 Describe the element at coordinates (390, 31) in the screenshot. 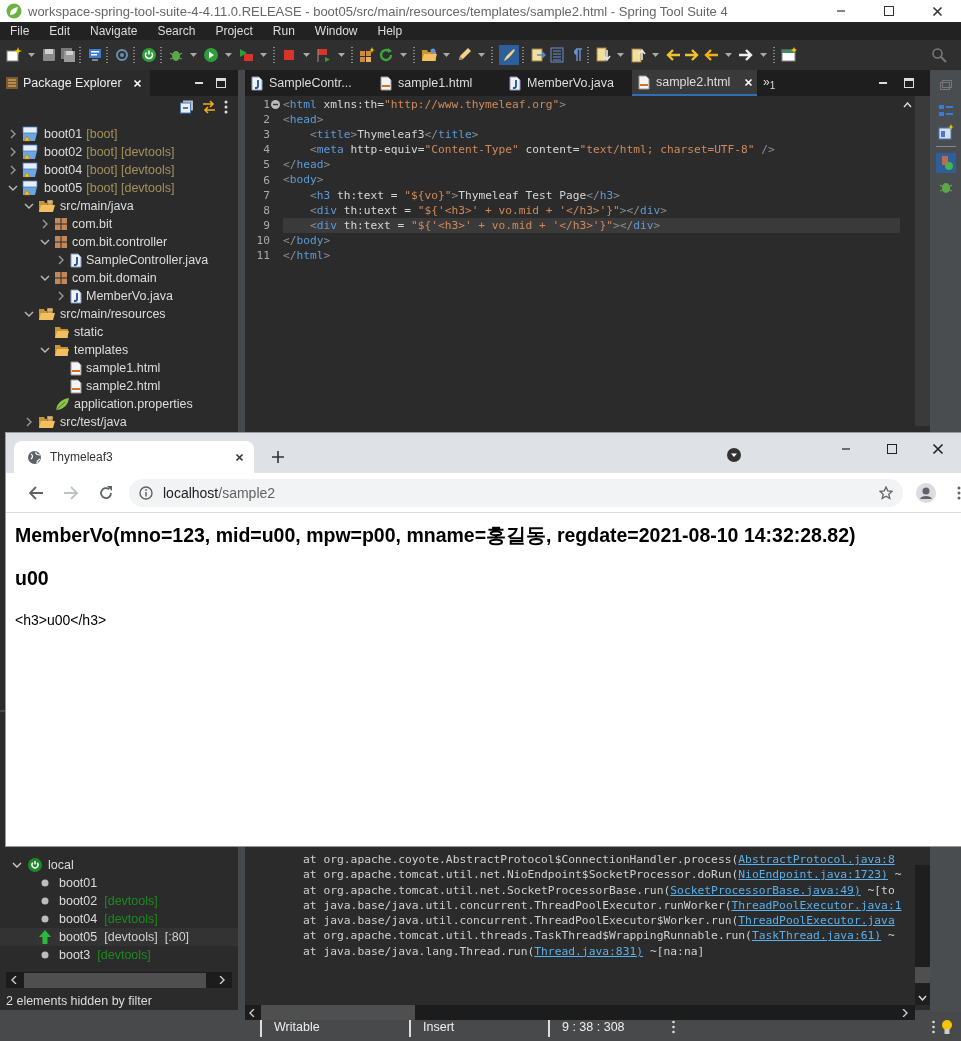

I see `menu-item: Help` at that location.